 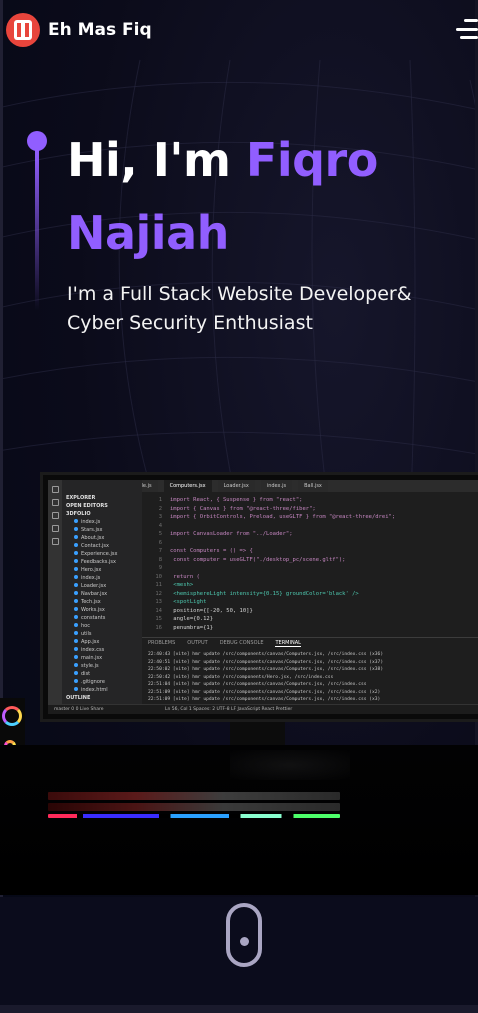 What do you see at coordinates (188, 602) in the screenshot?
I see `code-text: <spotLight` at bounding box center [188, 602].